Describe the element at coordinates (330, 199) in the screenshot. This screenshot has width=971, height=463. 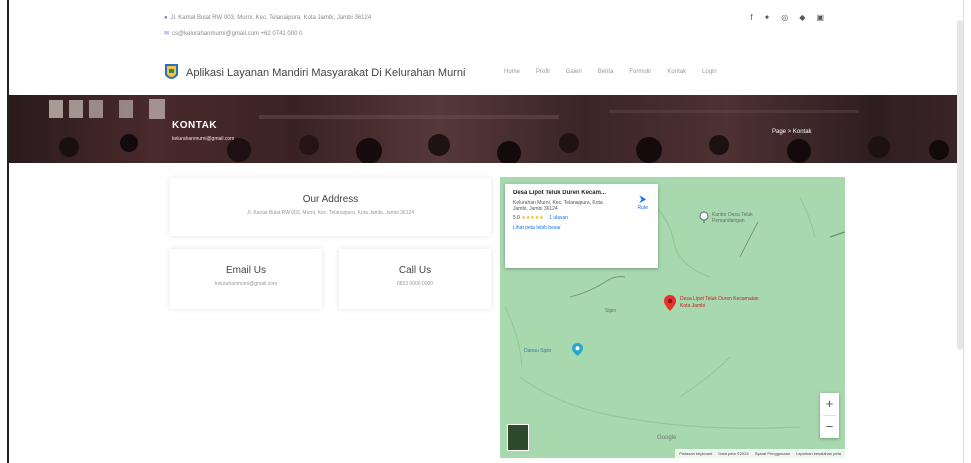
I see `address-card-title: Our Address` at that location.